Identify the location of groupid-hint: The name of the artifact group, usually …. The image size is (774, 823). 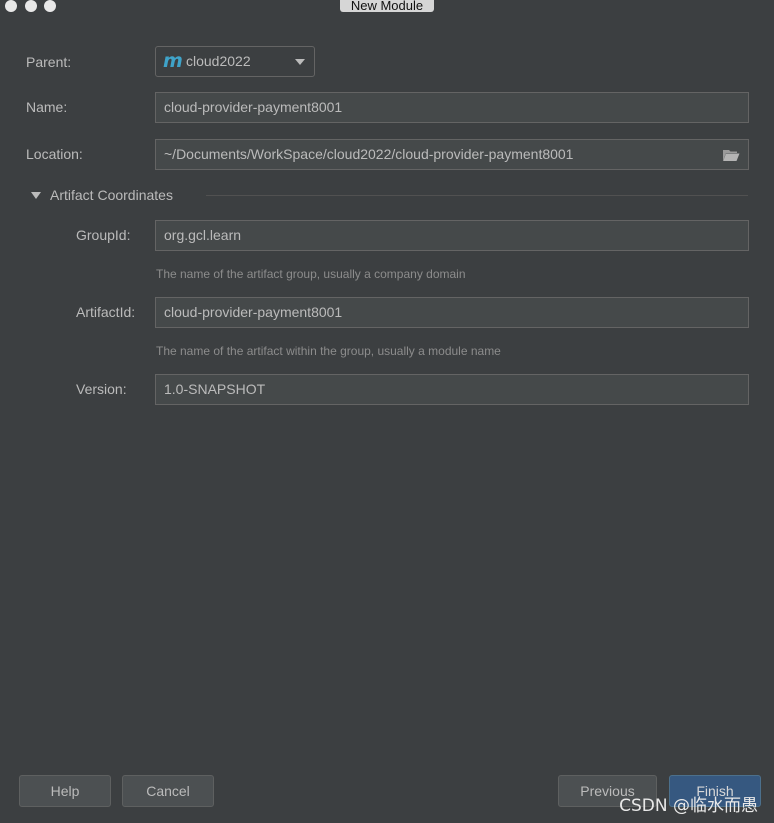
(311, 274).